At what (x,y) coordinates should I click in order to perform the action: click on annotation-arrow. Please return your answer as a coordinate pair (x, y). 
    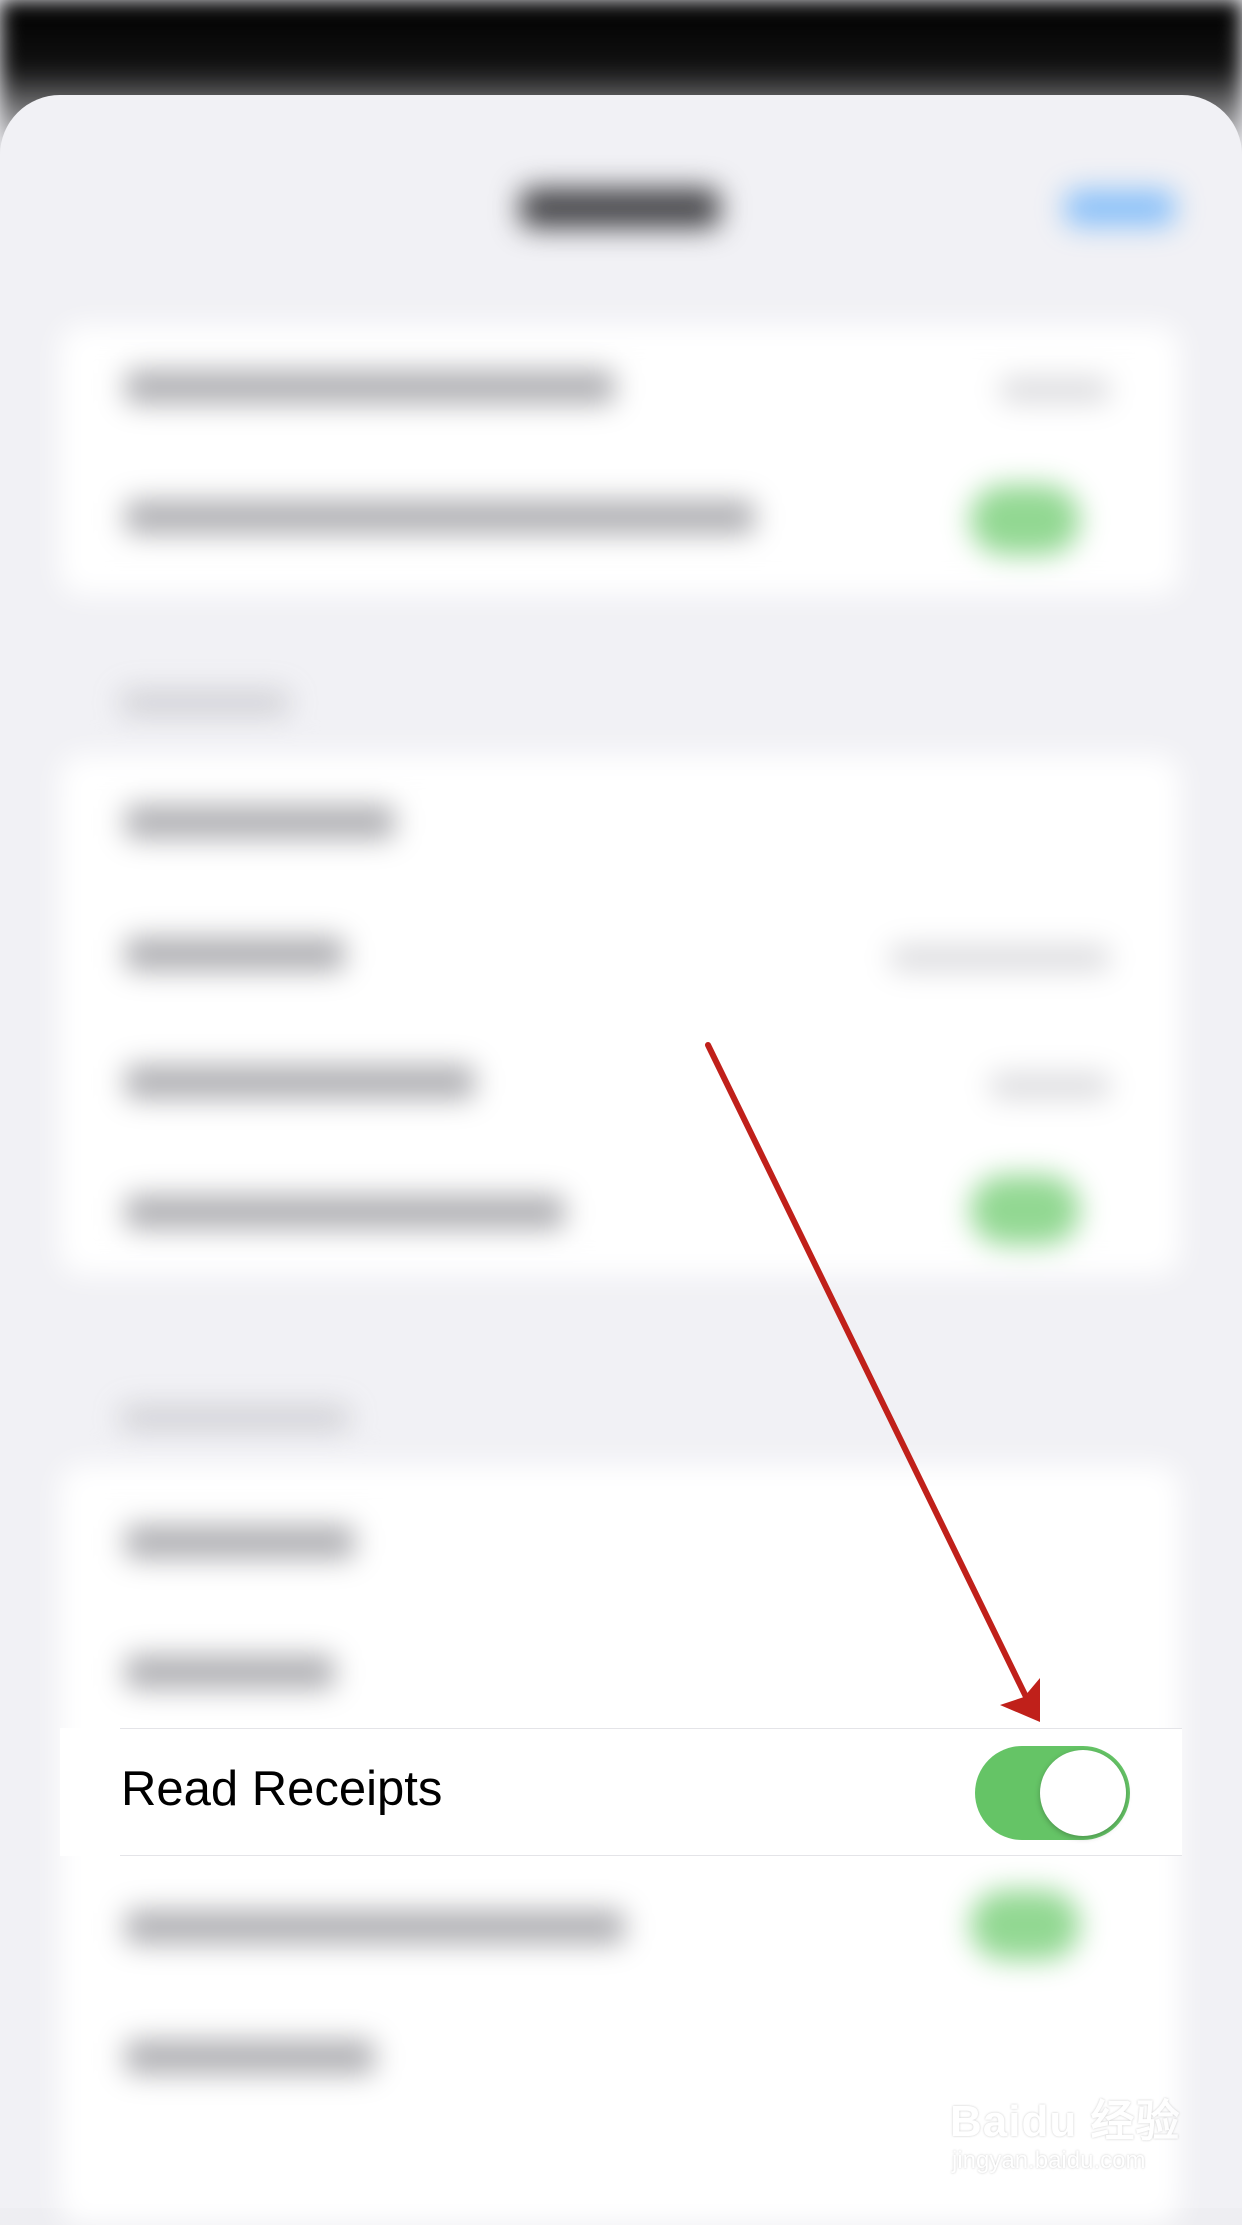
    Looking at the image, I should click on (872, 1382).